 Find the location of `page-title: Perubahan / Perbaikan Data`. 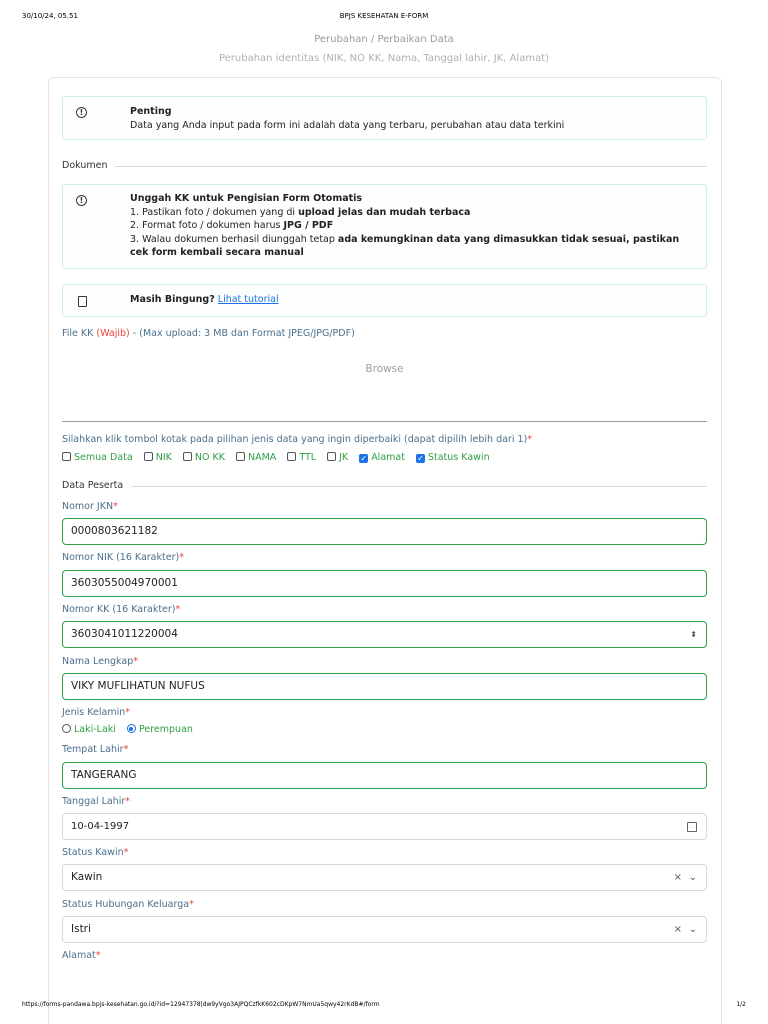

page-title: Perubahan / Perbaikan Data is located at coordinates (384, 39).